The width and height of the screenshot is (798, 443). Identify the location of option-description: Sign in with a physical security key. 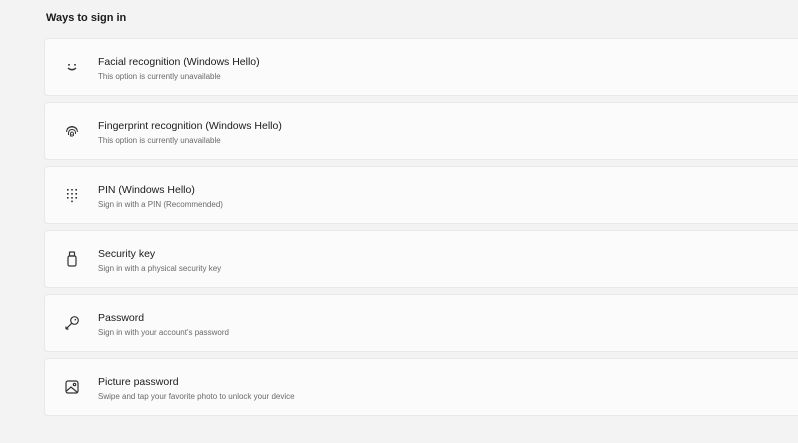
(160, 268).